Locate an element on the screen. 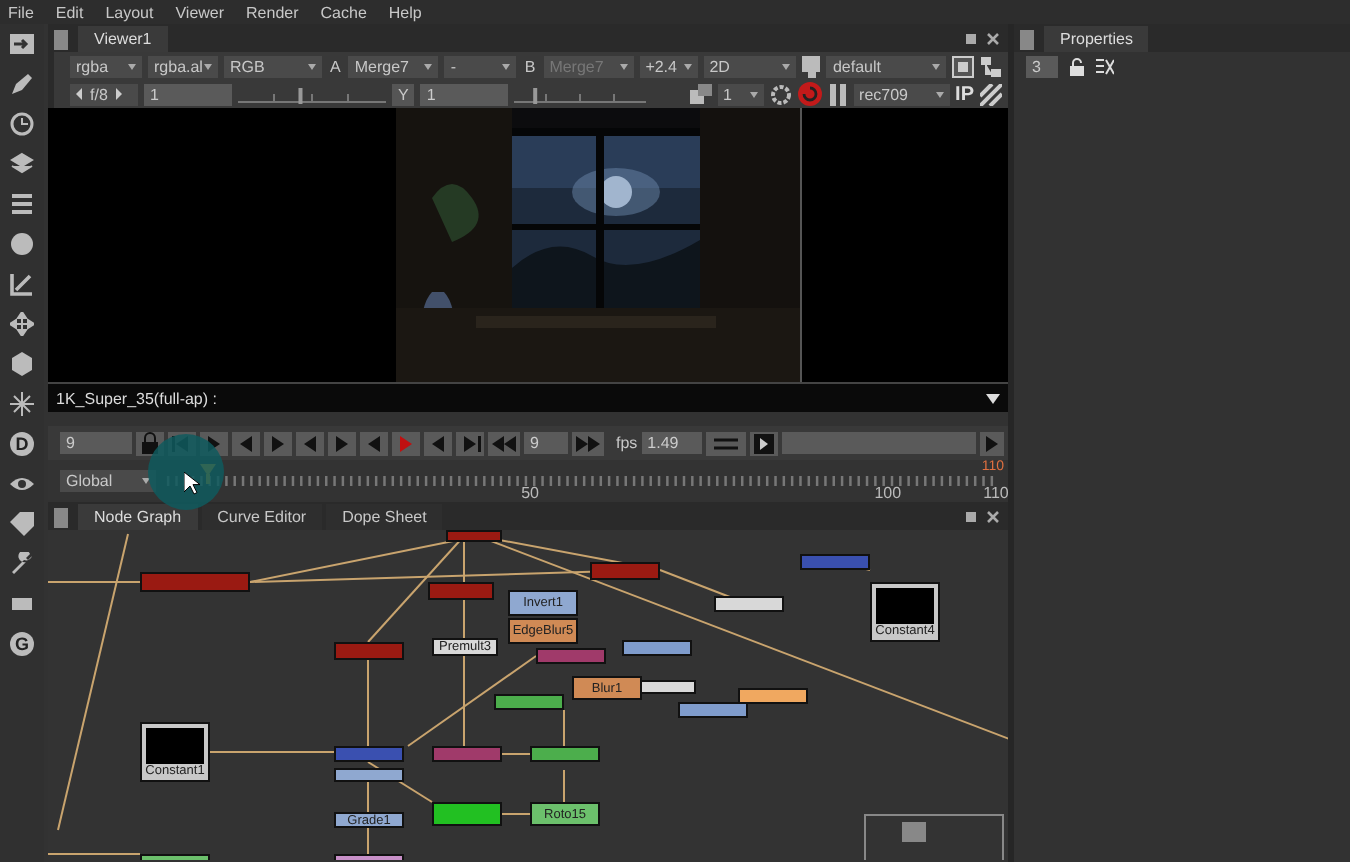  operation-dropdown: - is located at coordinates (480, 66).